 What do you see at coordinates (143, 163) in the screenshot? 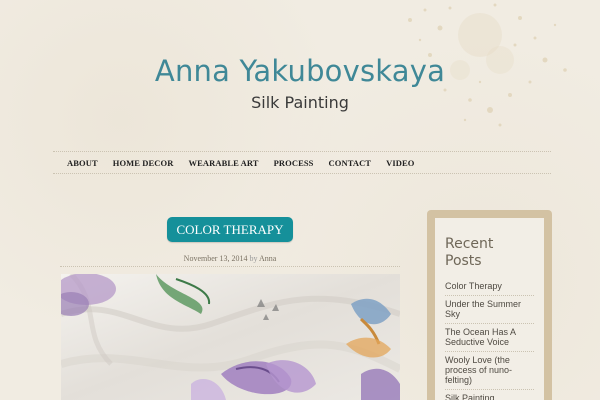
I see `nav-item-home-decor: HOME DECOR` at bounding box center [143, 163].